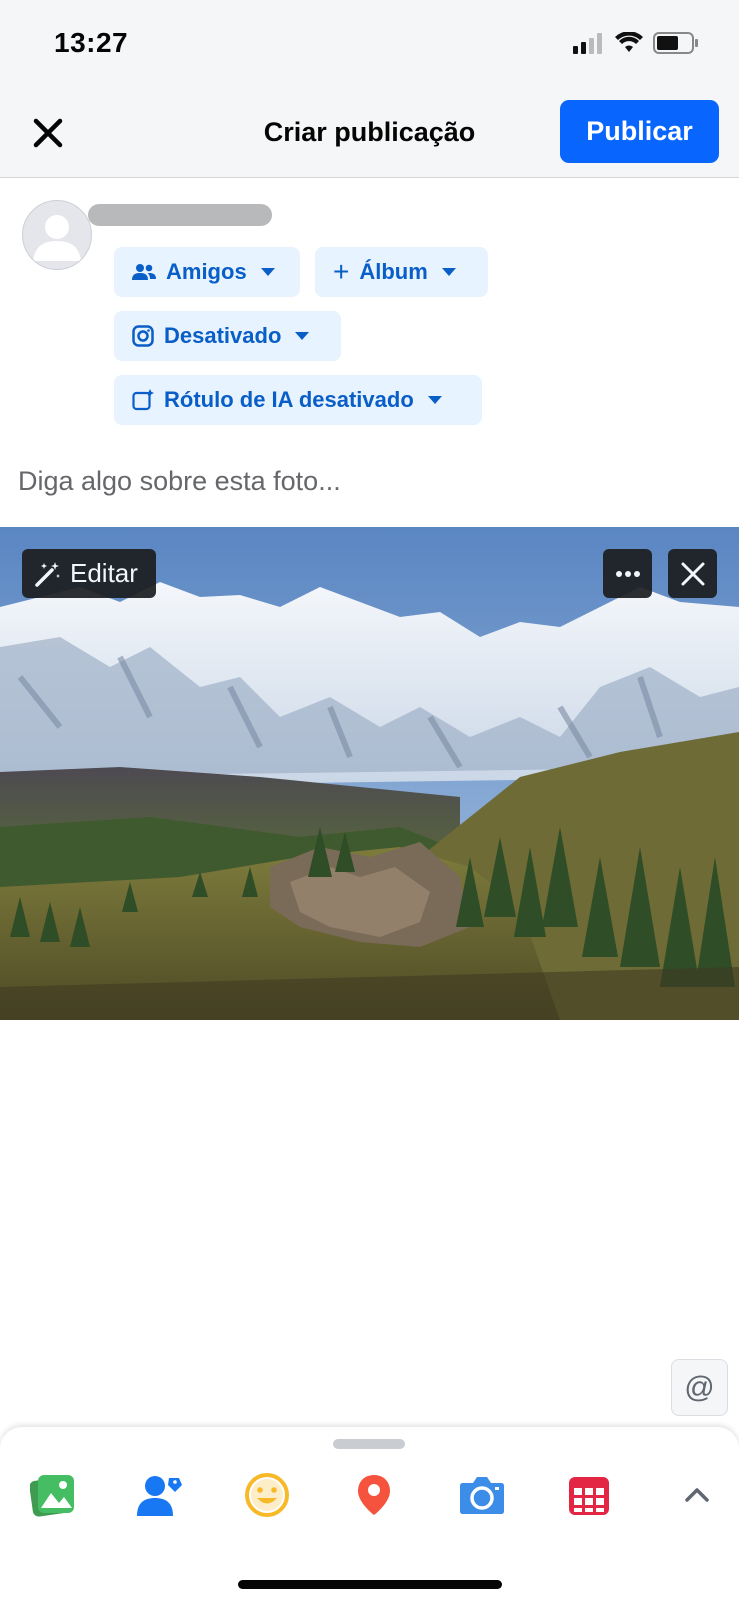 This screenshot has height=1600, width=739. What do you see at coordinates (393, 271) in the screenshot?
I see `album-chip-label: Álbum` at bounding box center [393, 271].